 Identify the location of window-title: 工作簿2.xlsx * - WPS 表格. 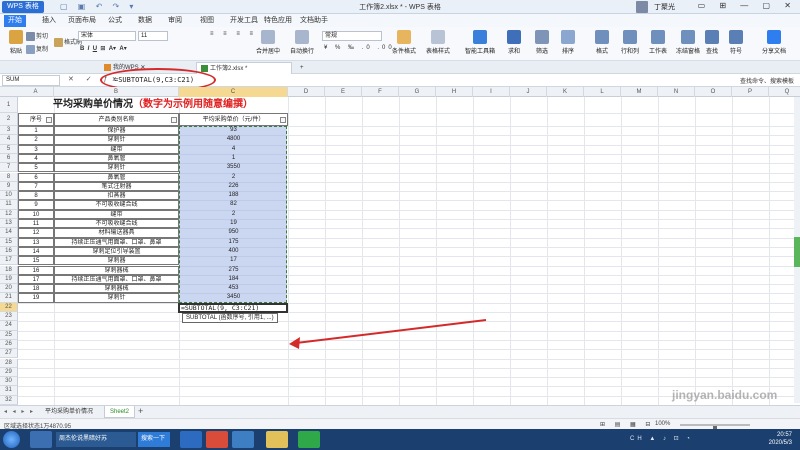
(400, 7).